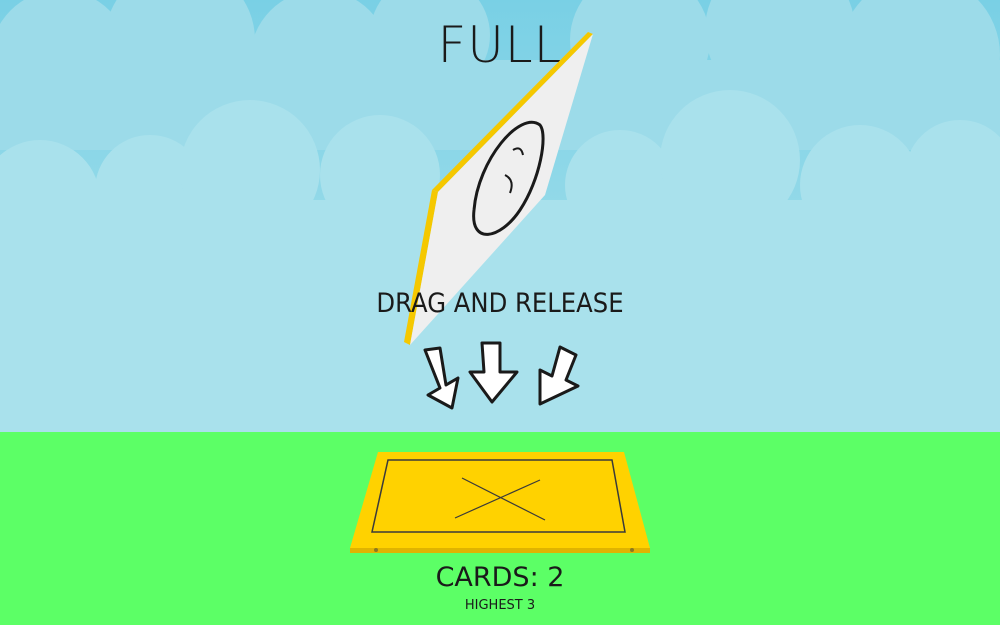  I want to click on arrow-down-right-icon, so click(559, 375).